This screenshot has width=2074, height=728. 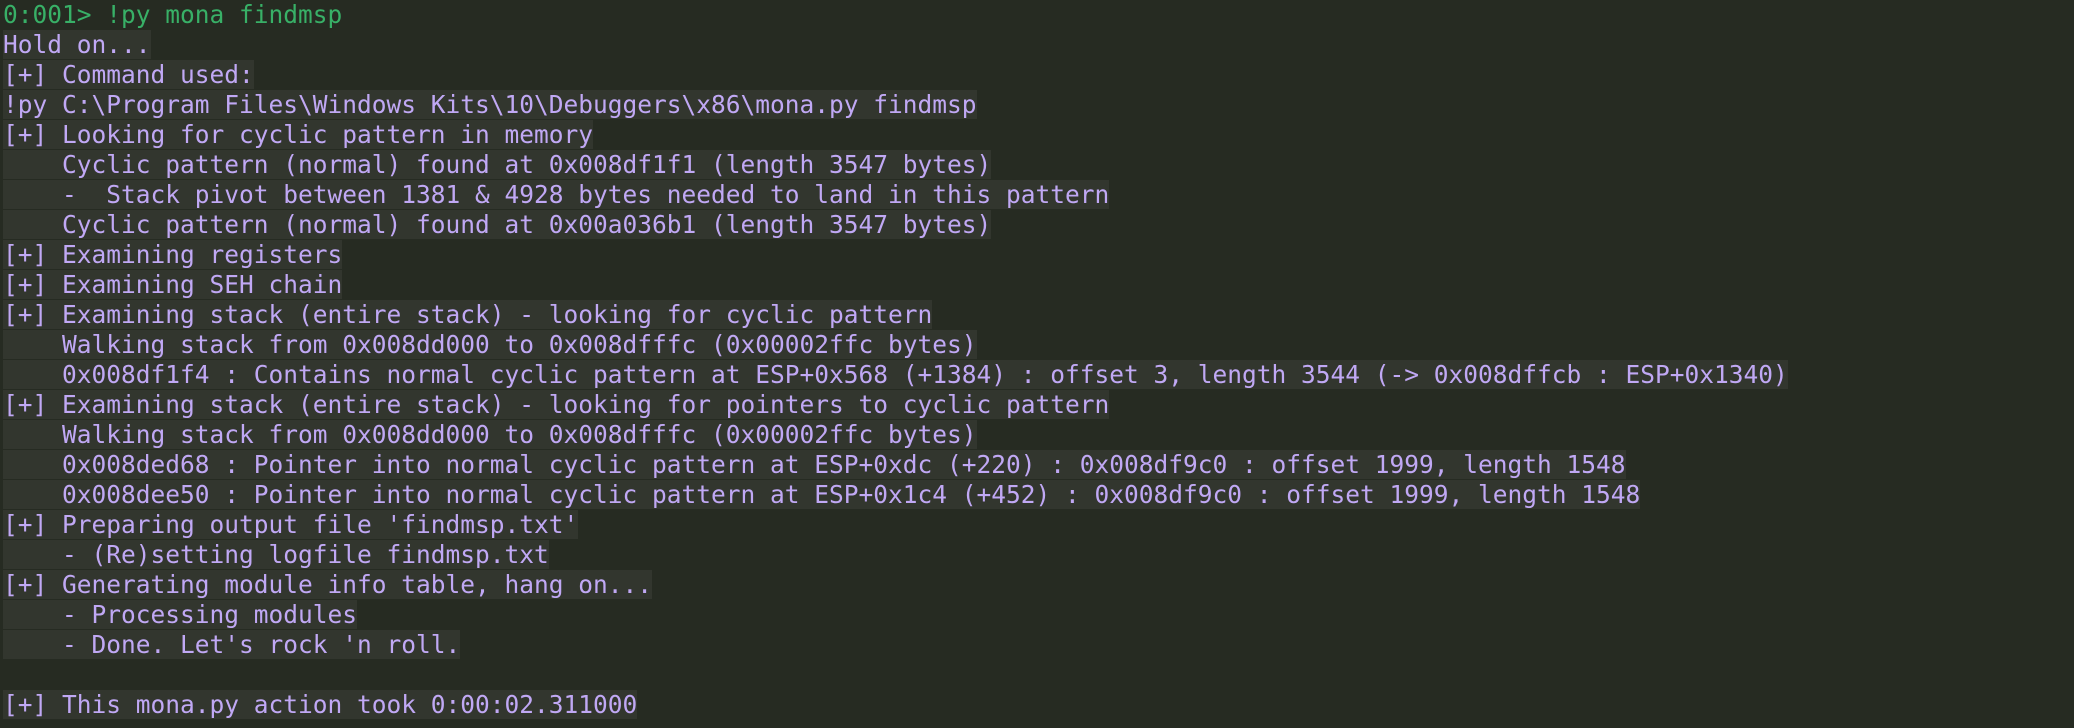 What do you see at coordinates (173, 284) in the screenshot?
I see `output-line-text: [+] Examining SEH chain` at bounding box center [173, 284].